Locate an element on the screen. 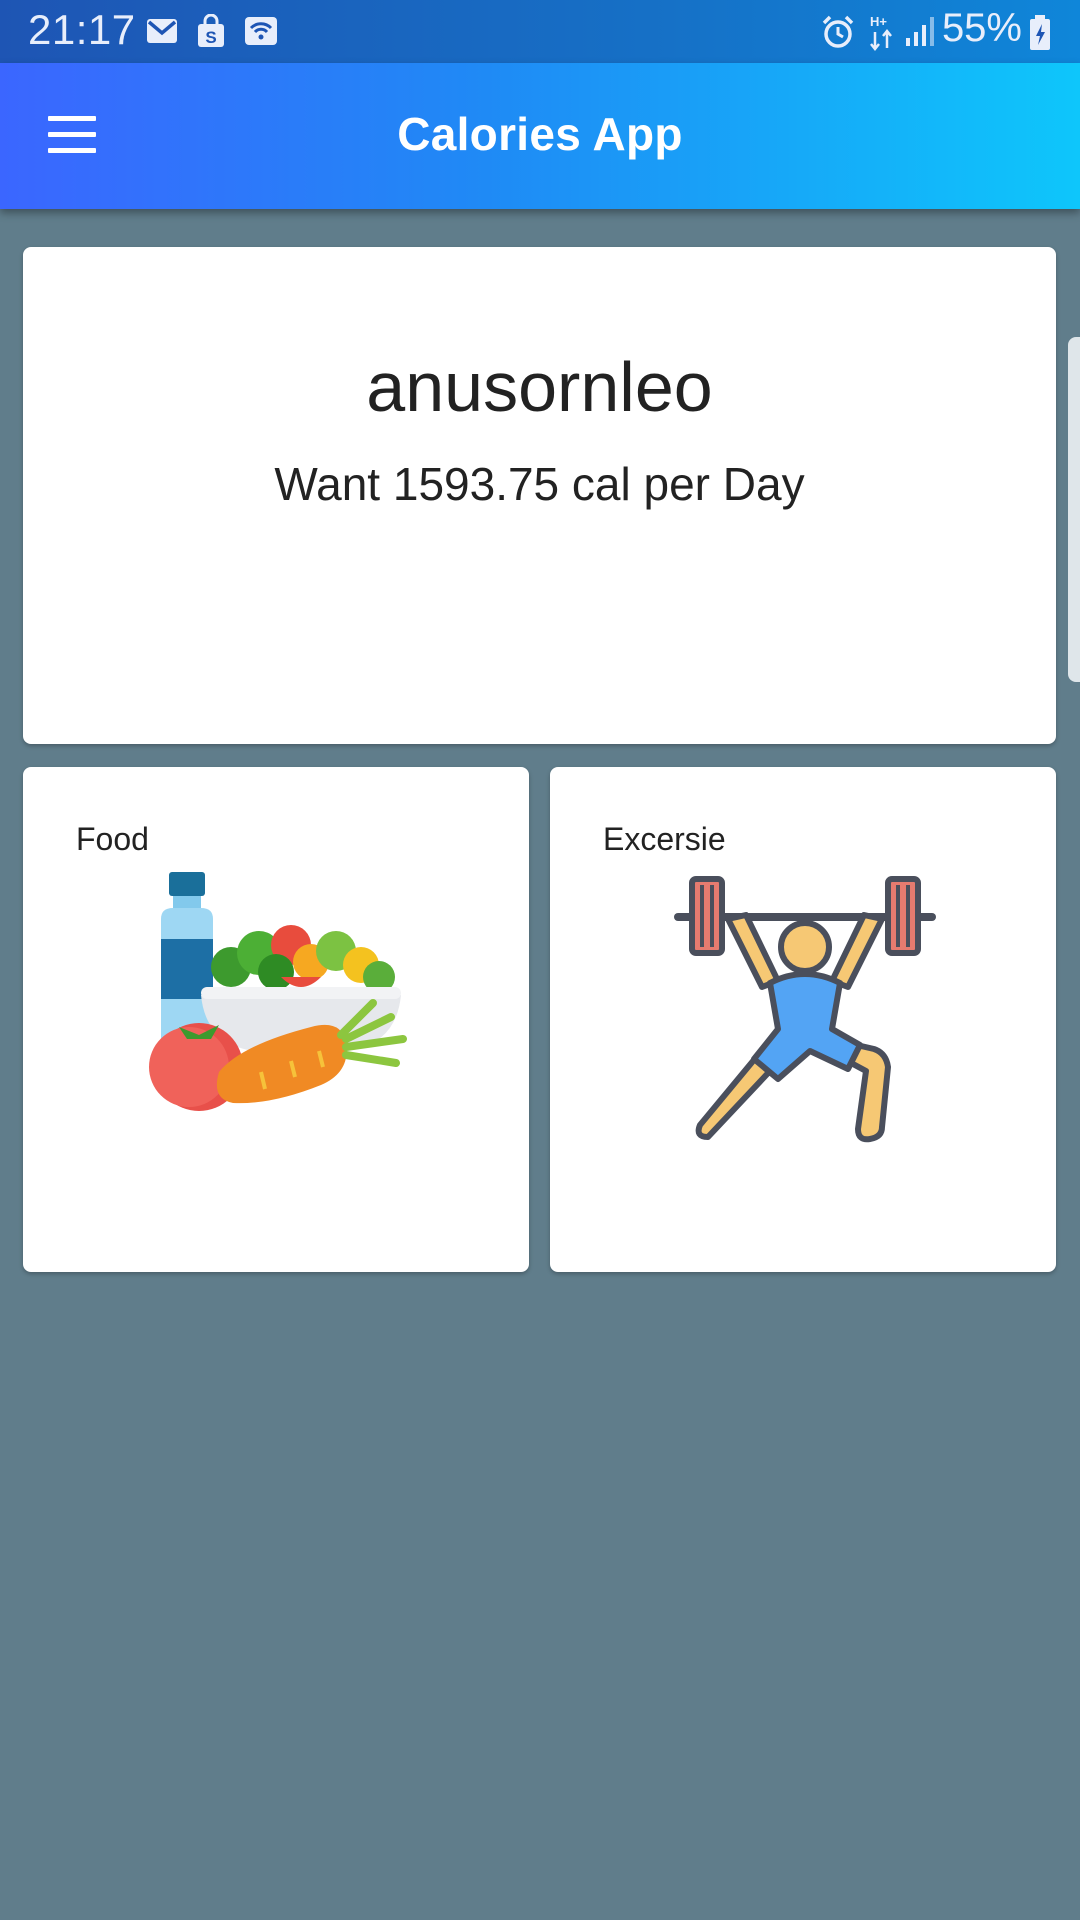 This screenshot has height=1920, width=1080. svg-text: S is located at coordinates (210, 37).